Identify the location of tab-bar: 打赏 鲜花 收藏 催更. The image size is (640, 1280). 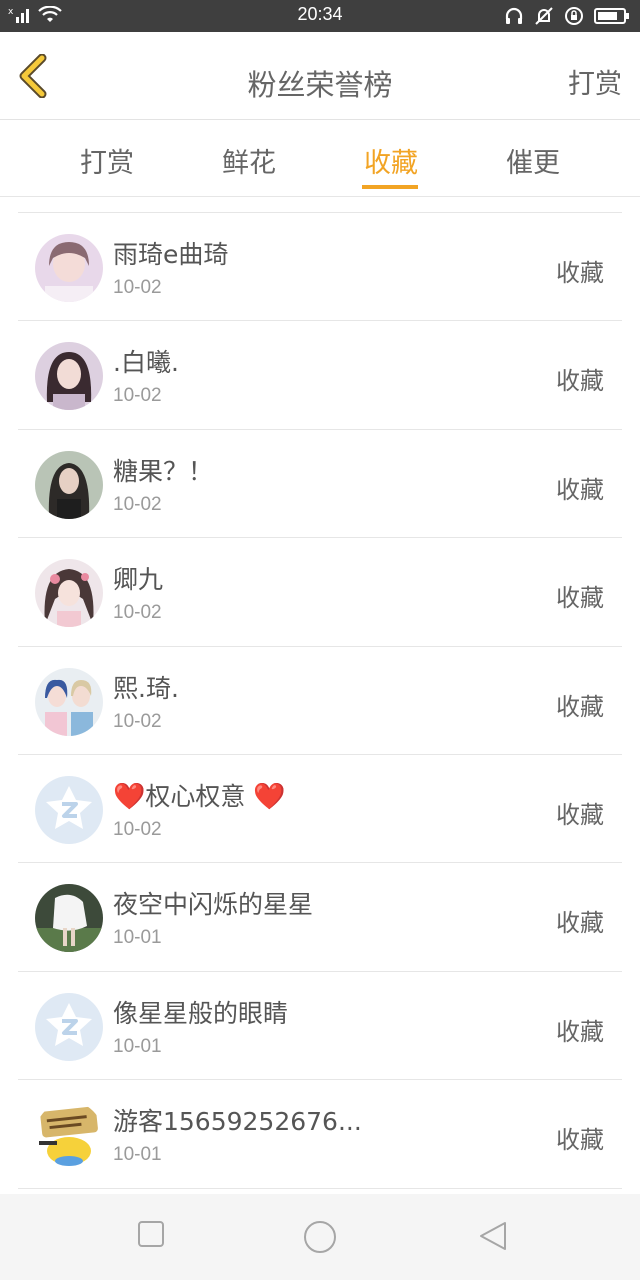
(320, 159).